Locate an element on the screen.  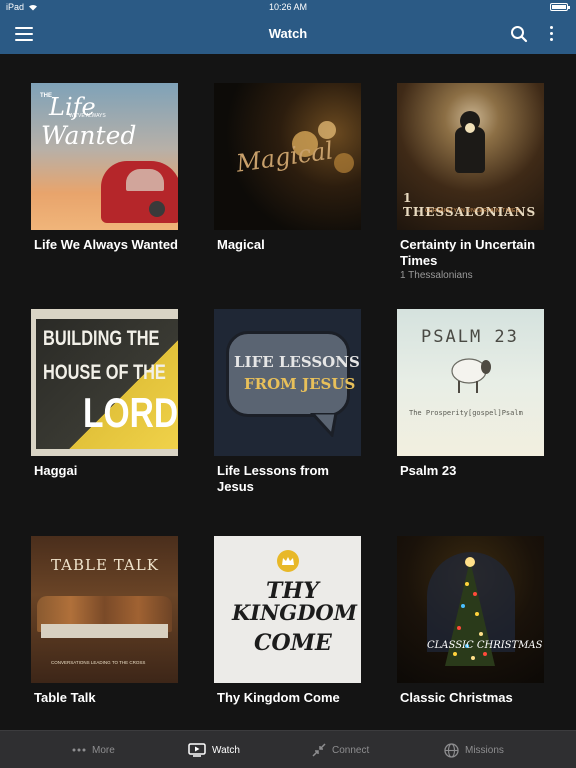
art-text: LIFE LESSONS is located at coordinates (297, 362).